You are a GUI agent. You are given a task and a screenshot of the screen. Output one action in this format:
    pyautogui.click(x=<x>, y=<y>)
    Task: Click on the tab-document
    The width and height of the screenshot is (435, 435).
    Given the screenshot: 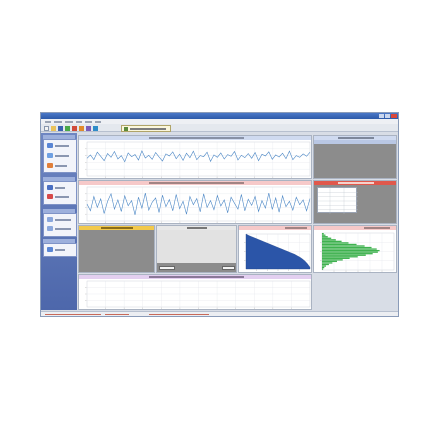 What is the action you would take?
    pyautogui.click(x=146, y=128)
    